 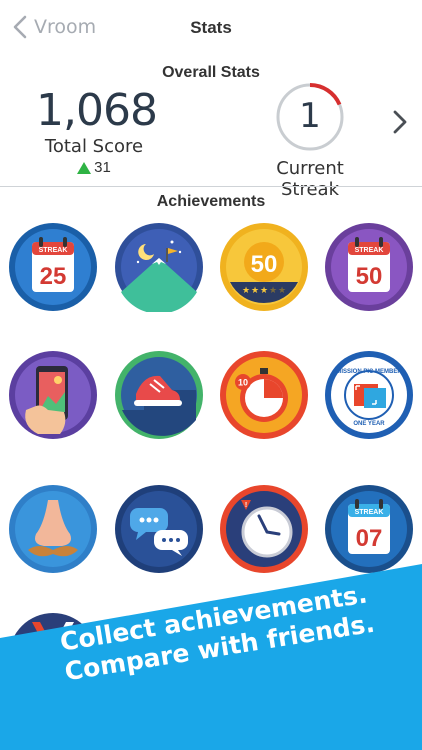 What do you see at coordinates (84, 167) in the screenshot?
I see `up-arrow-icon` at bounding box center [84, 167].